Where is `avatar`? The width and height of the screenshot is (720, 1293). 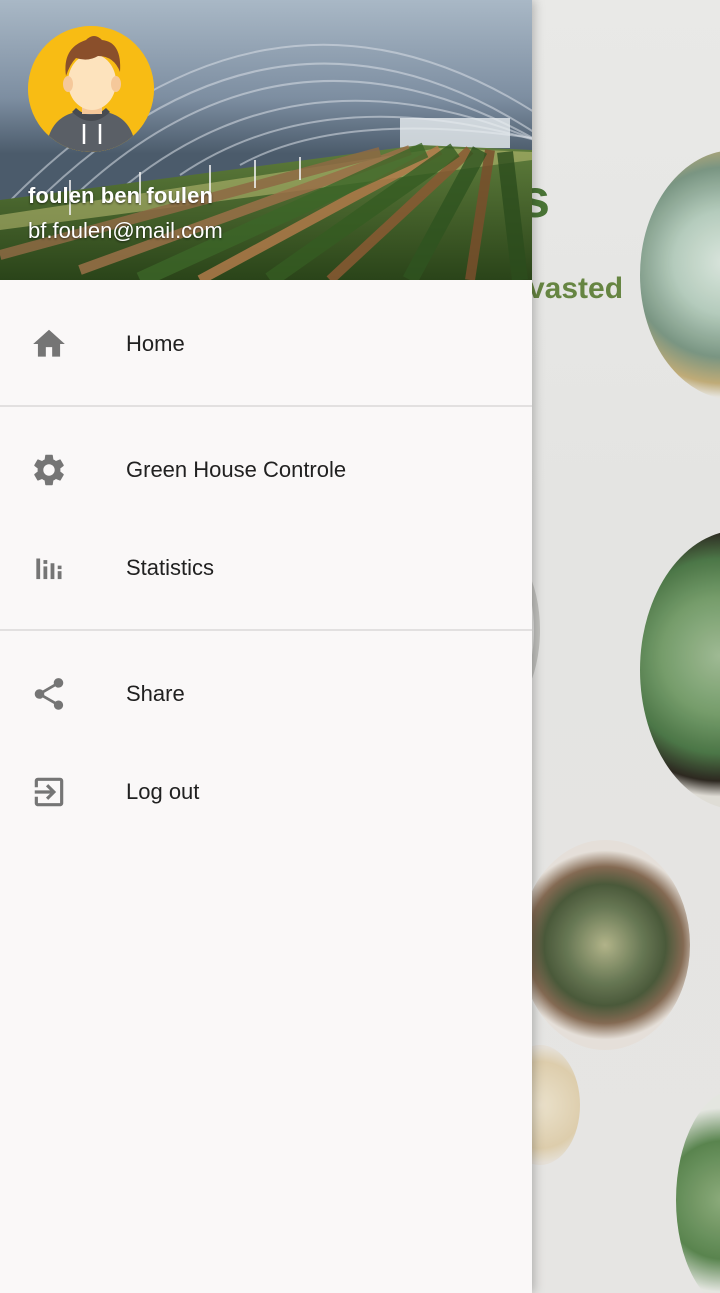 avatar is located at coordinates (91, 89).